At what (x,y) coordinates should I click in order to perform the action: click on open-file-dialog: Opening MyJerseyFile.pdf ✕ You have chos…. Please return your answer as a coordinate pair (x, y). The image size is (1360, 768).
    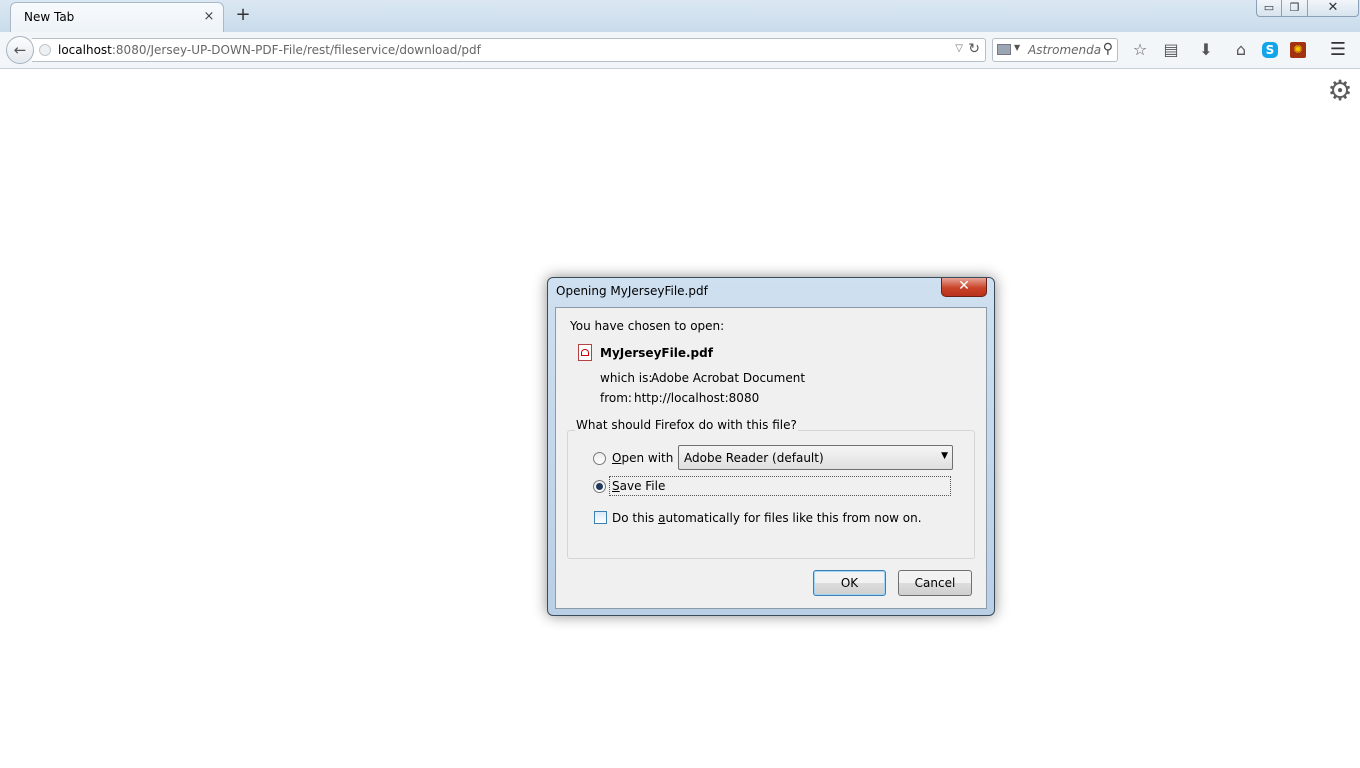
    Looking at the image, I should click on (771, 446).